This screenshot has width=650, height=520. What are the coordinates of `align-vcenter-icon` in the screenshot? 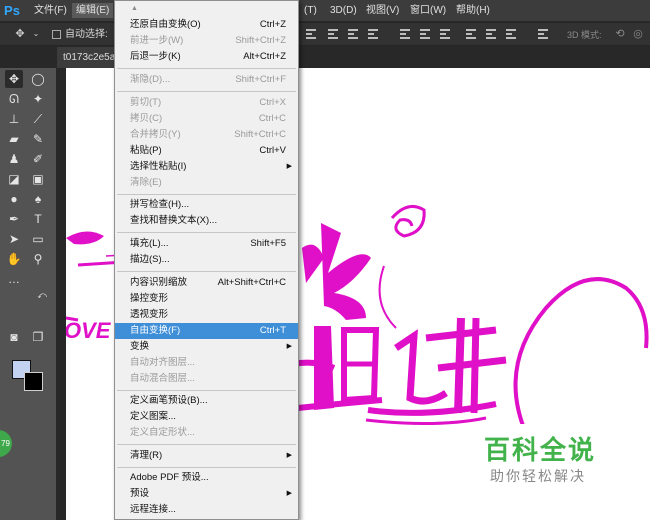 It's located at (333, 34).